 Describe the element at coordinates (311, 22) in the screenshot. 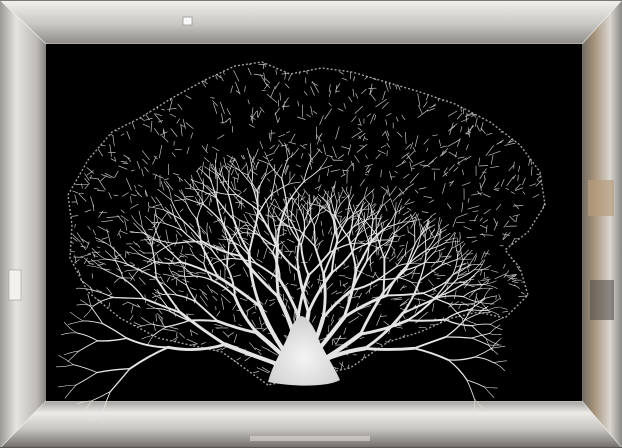

I see `mirror-bevel-top` at that location.